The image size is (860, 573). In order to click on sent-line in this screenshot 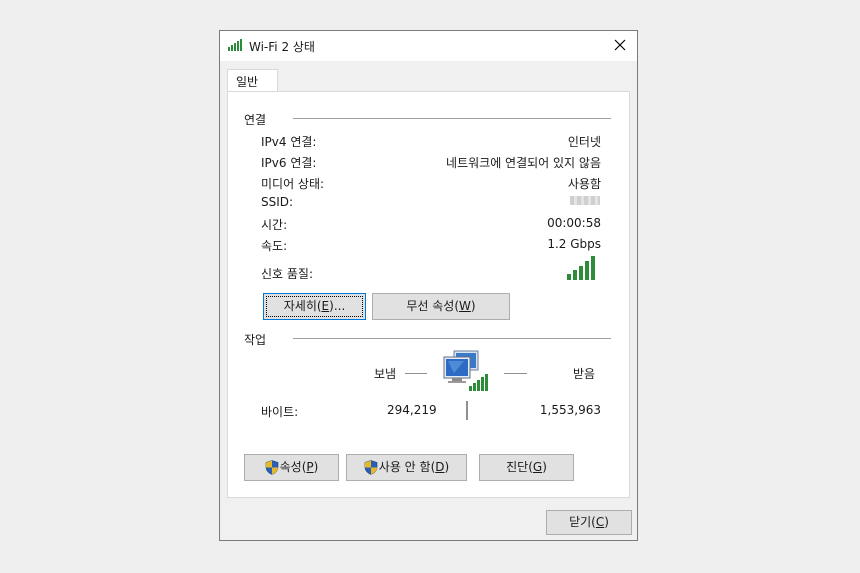, I will do `click(416, 373)`.